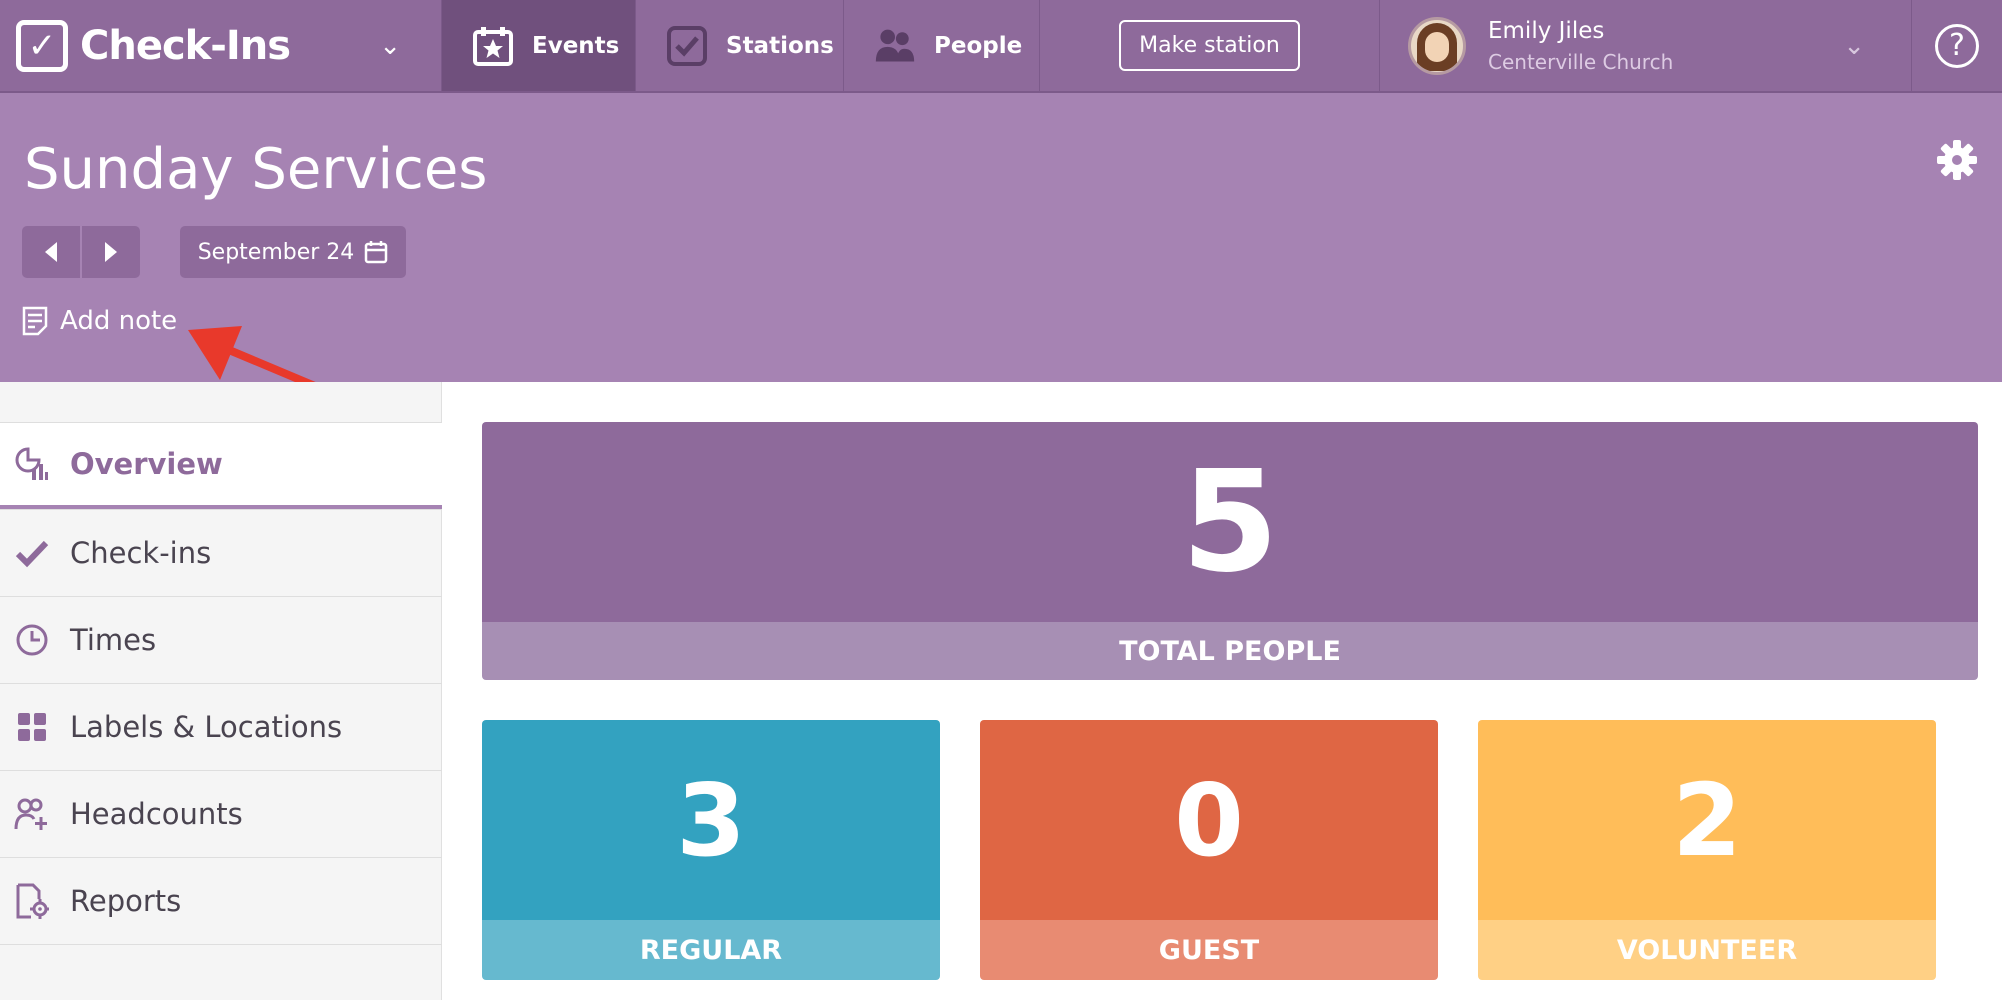 The width and height of the screenshot is (2002, 1000). I want to click on grid-icon, so click(32, 727).